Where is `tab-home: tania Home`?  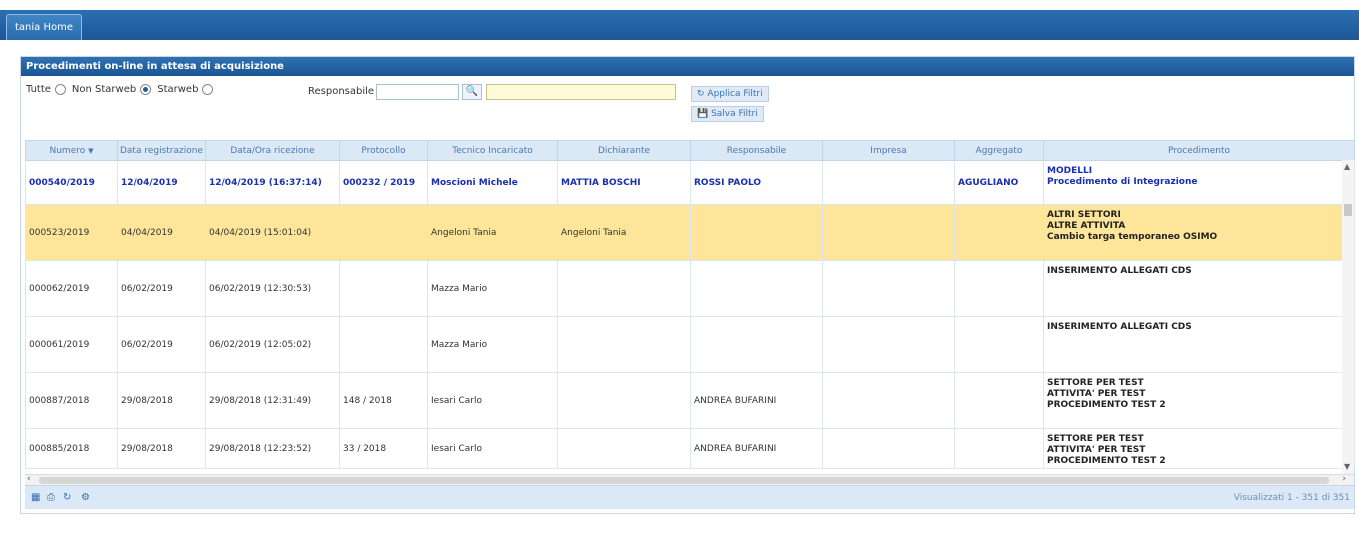 tab-home: tania Home is located at coordinates (44, 27).